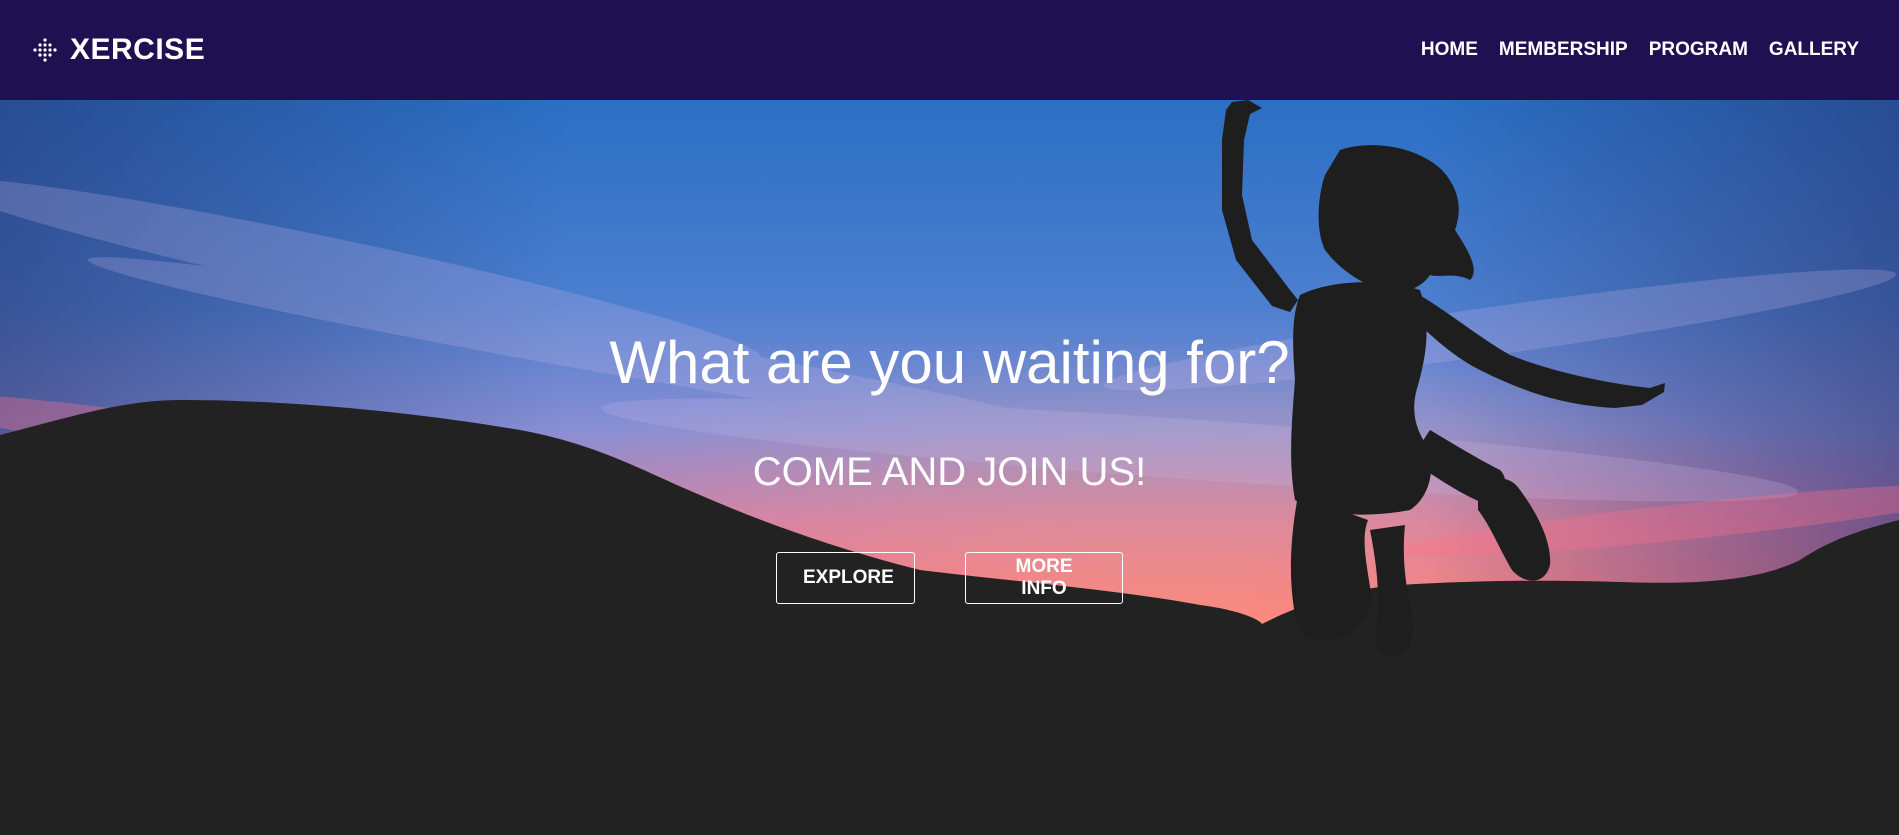  Describe the element at coordinates (1563, 50) in the screenshot. I see `nav-link-membership: MEMBERSHIP` at that location.